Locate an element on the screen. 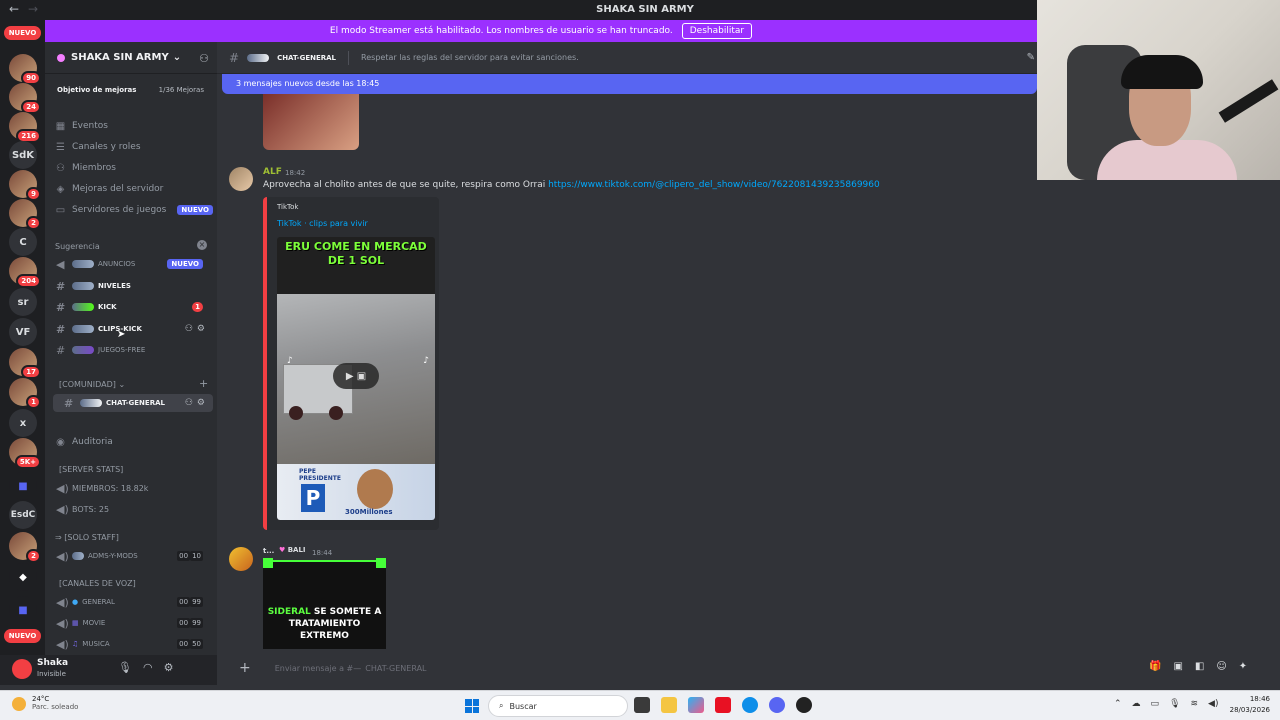 This screenshot has width=1280, height=720. server-label: C is located at coordinates (23, 242).